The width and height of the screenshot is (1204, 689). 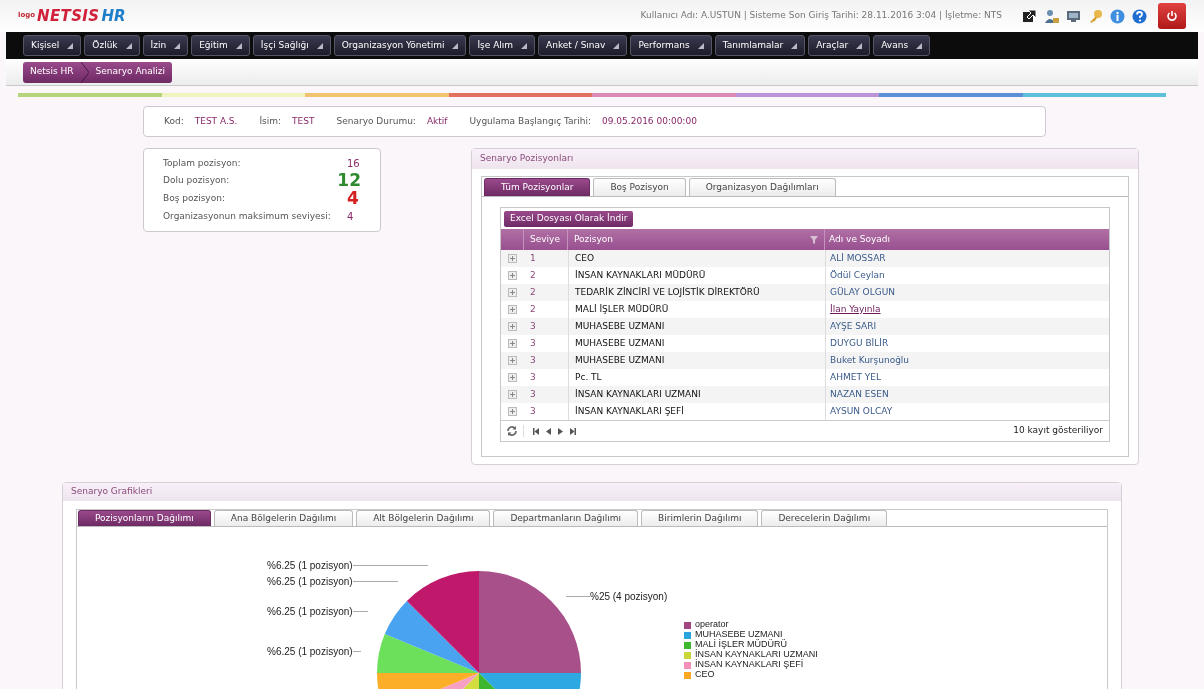 I want to click on panel-title: Senaryo Pozisyonları, so click(x=527, y=159).